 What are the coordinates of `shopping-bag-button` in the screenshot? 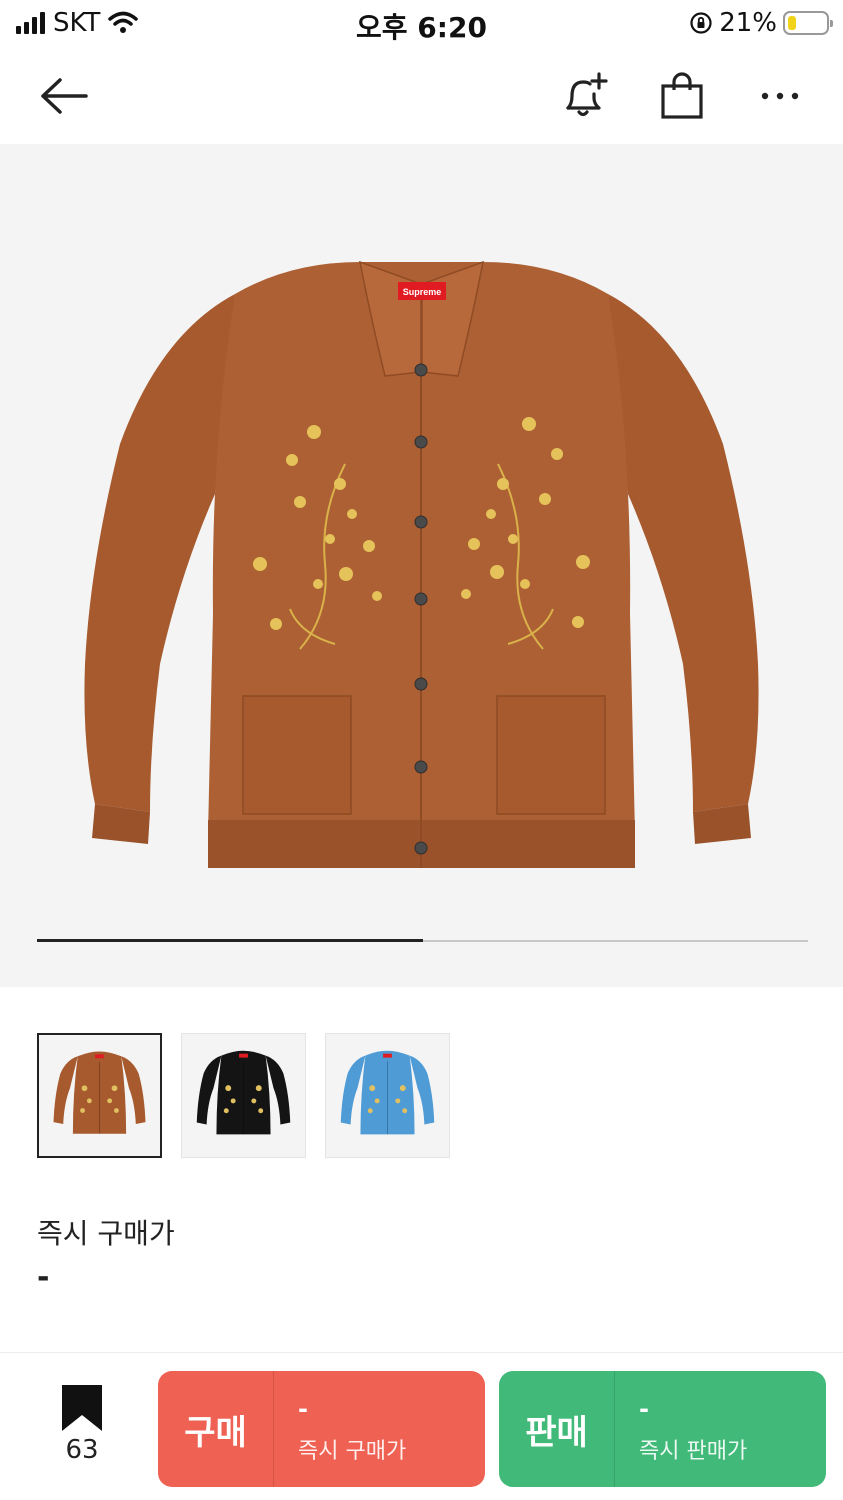 It's located at (682, 96).